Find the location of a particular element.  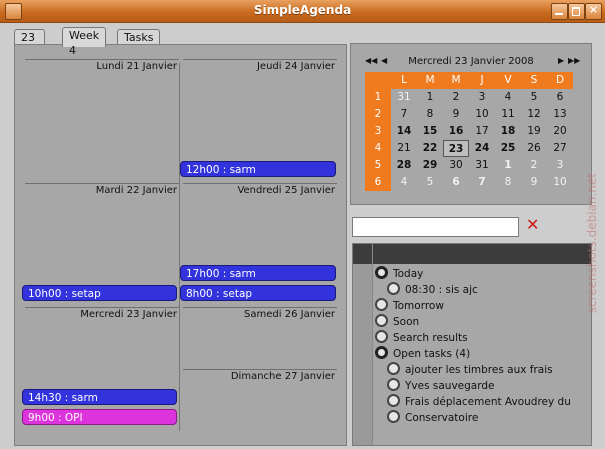

prev-month-button: ◀ is located at coordinates (384, 60).